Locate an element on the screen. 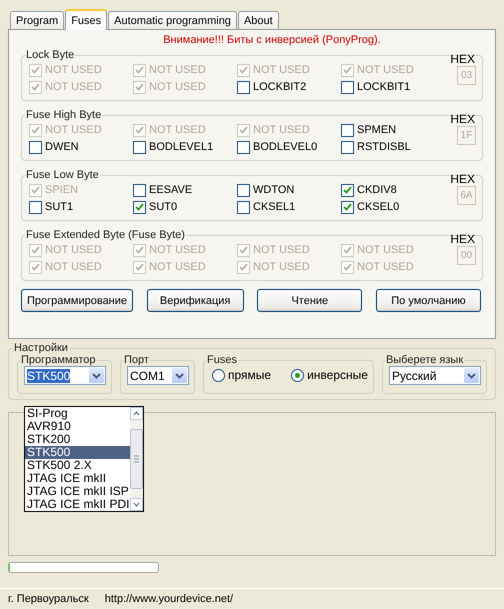 The width and height of the screenshot is (504, 609). port-select: COM1 is located at coordinates (158, 375).